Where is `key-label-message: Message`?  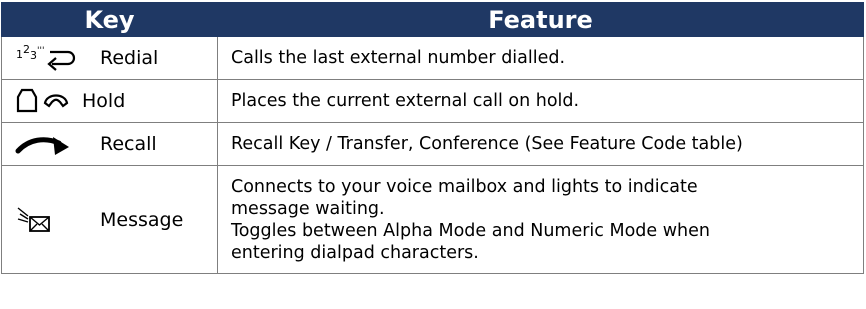 key-label-message: Message is located at coordinates (142, 219).